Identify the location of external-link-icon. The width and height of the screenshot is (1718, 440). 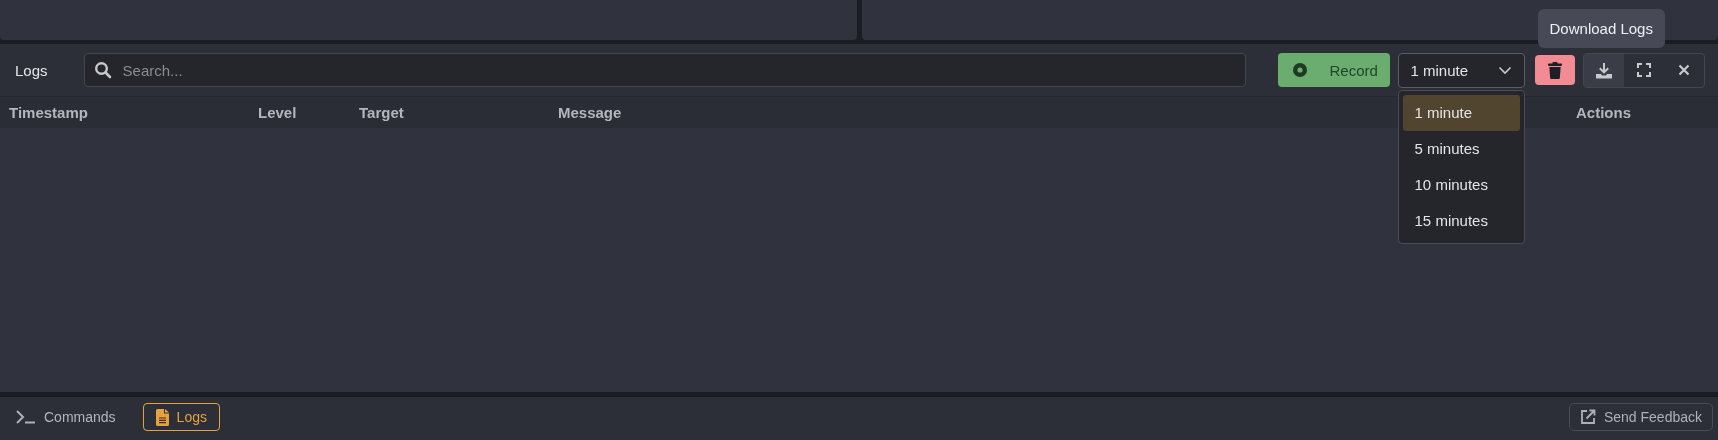
(1587, 417).